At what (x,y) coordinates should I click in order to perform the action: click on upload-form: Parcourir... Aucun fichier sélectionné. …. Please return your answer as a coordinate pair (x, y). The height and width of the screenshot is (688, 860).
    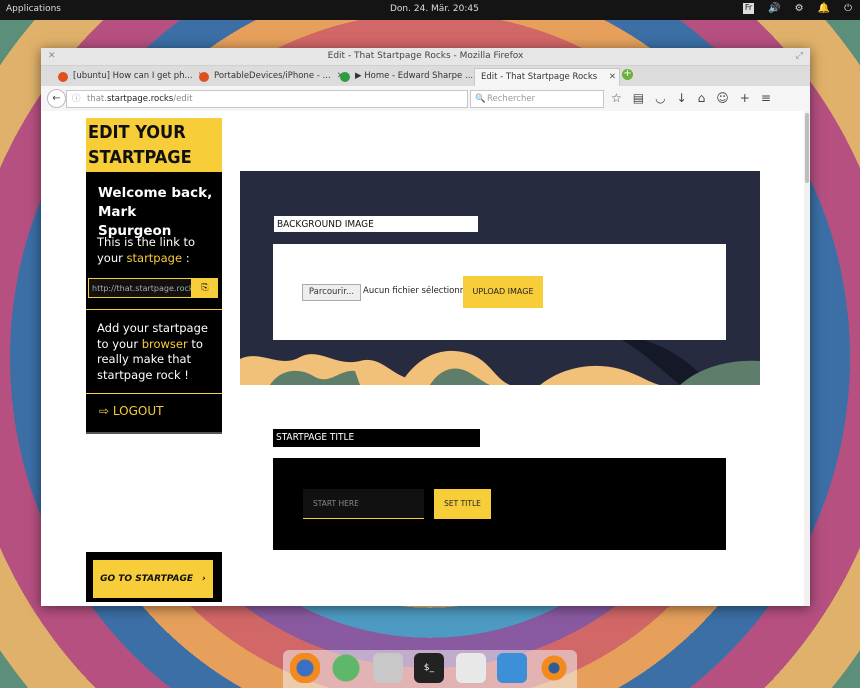
    Looking at the image, I should click on (499, 292).